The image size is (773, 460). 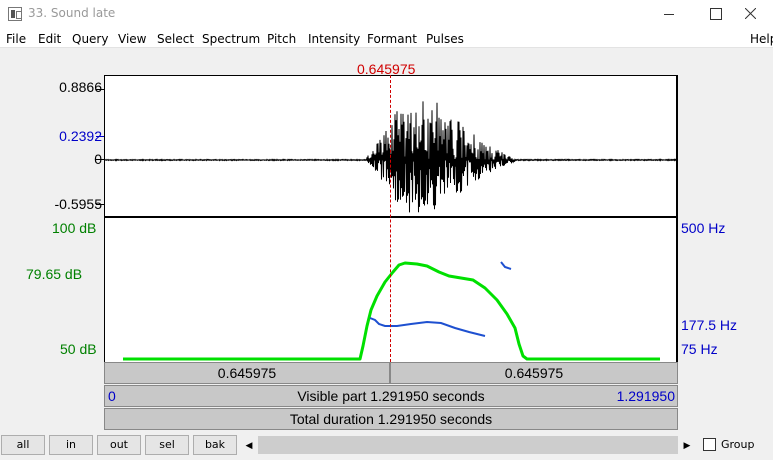 I want to click on visible-end-label: 1.291950, so click(x=645, y=396).